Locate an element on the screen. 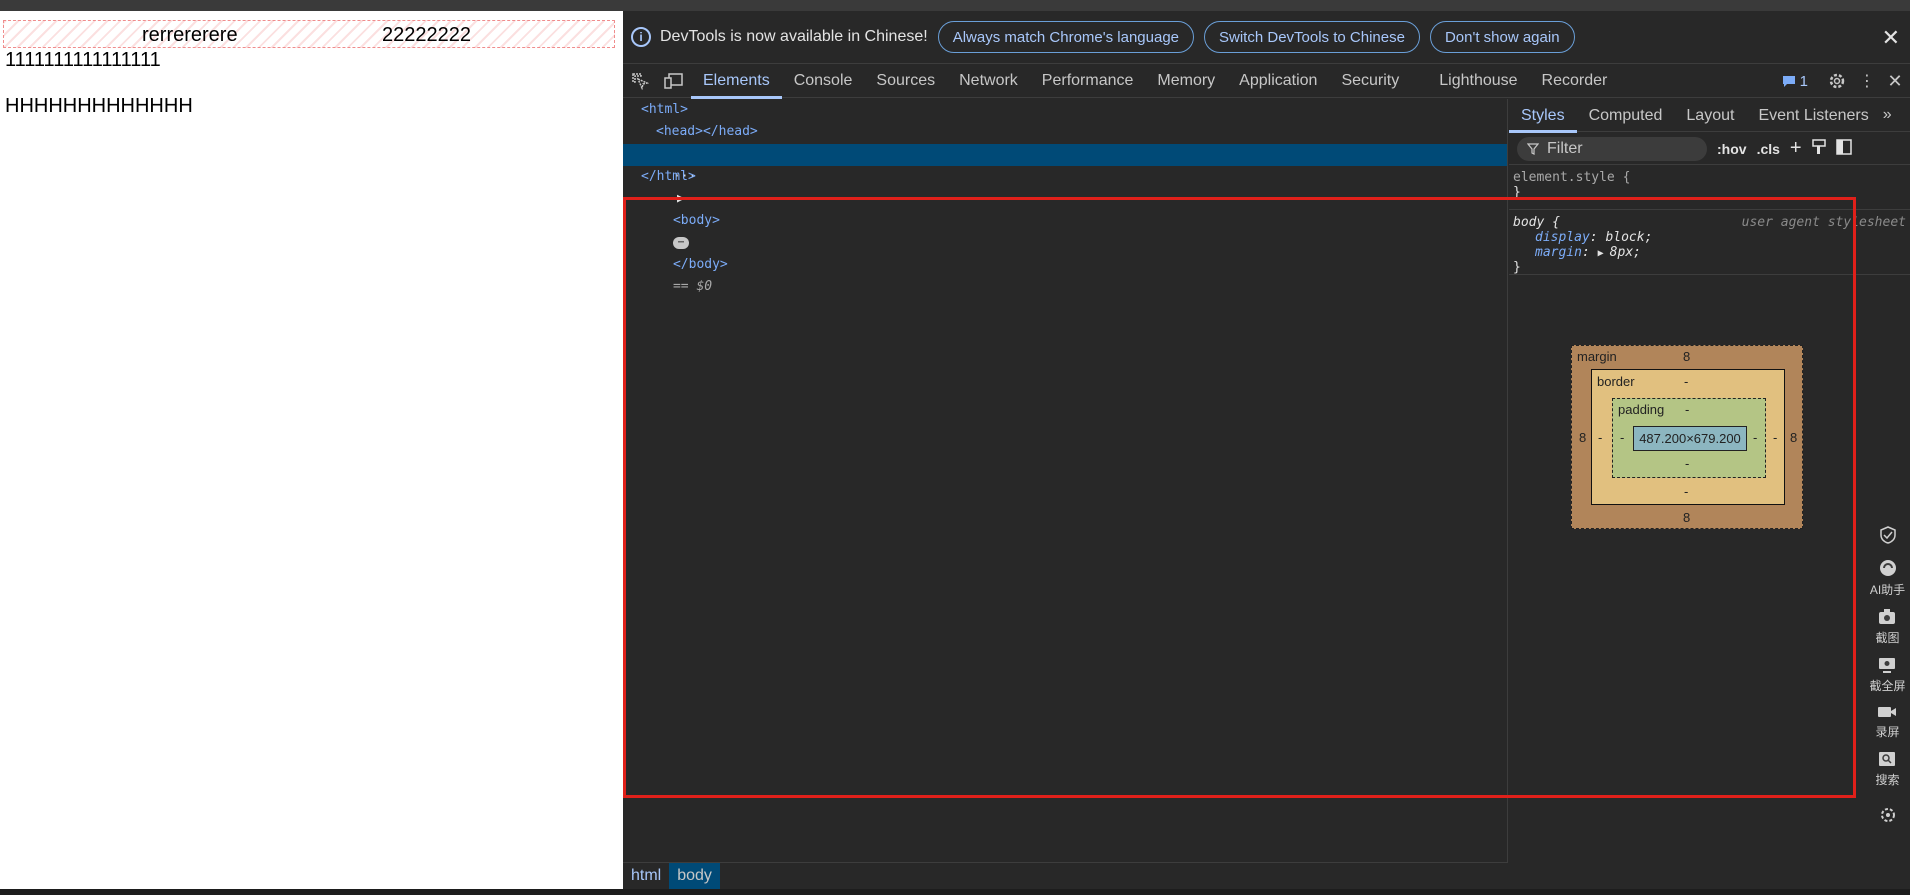 This screenshot has height=895, width=1910. dom-body-row: ··· ▶ <body> ⋯ </body> == $0 is located at coordinates (677, 219).